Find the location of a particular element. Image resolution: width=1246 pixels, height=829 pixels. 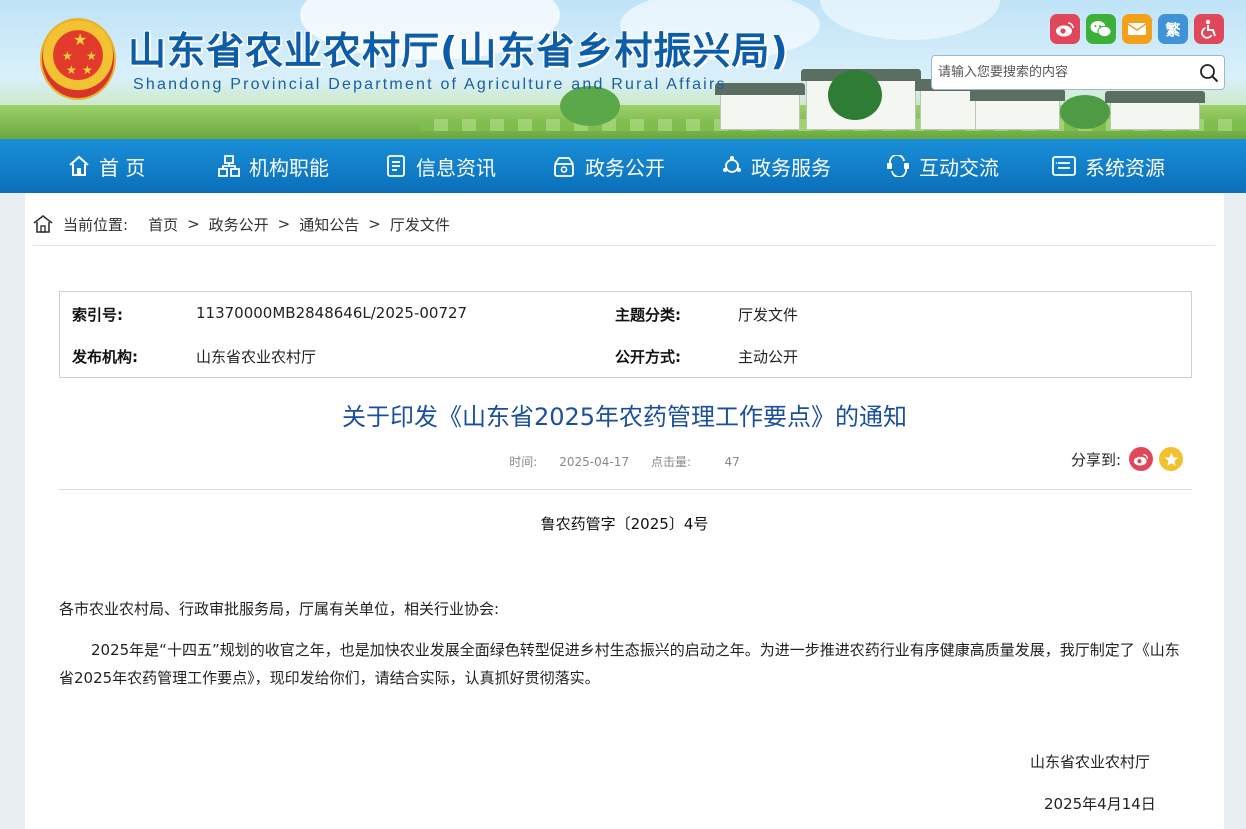

site-title: 山东省农业农村厅(山东省乡村振兴局) is located at coordinates (458, 51).